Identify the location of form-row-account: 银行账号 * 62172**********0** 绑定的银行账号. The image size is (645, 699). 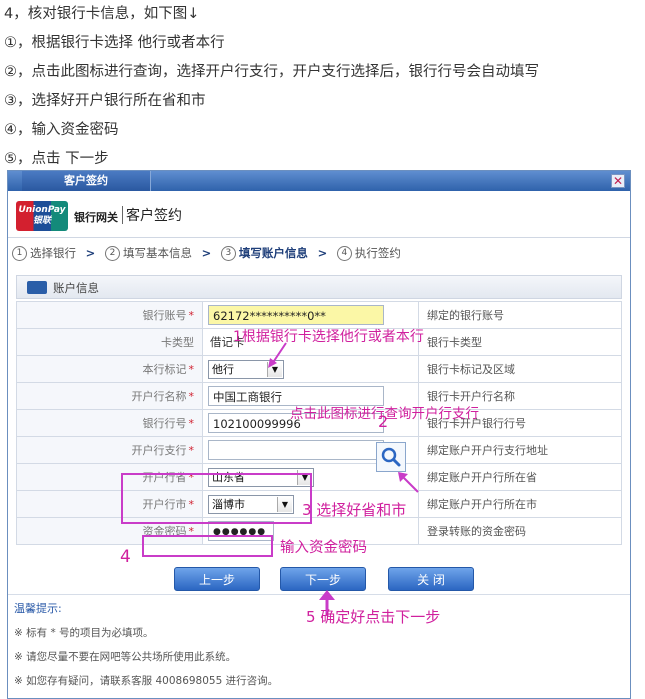
(319, 315).